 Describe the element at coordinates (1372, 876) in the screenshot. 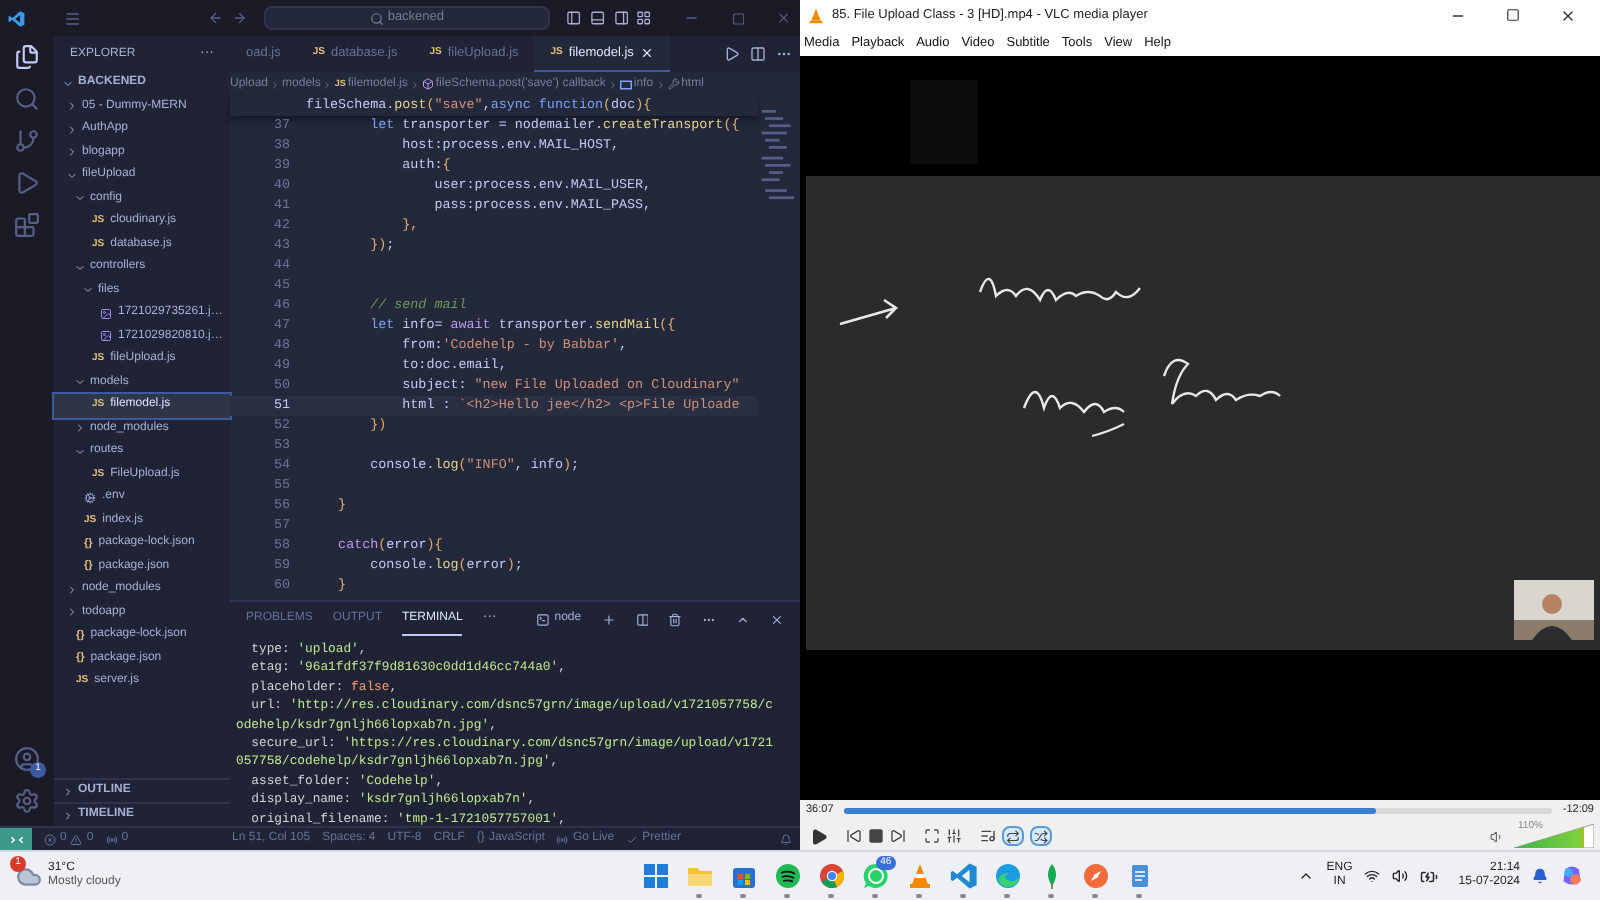

I see `wifi-icon` at that location.